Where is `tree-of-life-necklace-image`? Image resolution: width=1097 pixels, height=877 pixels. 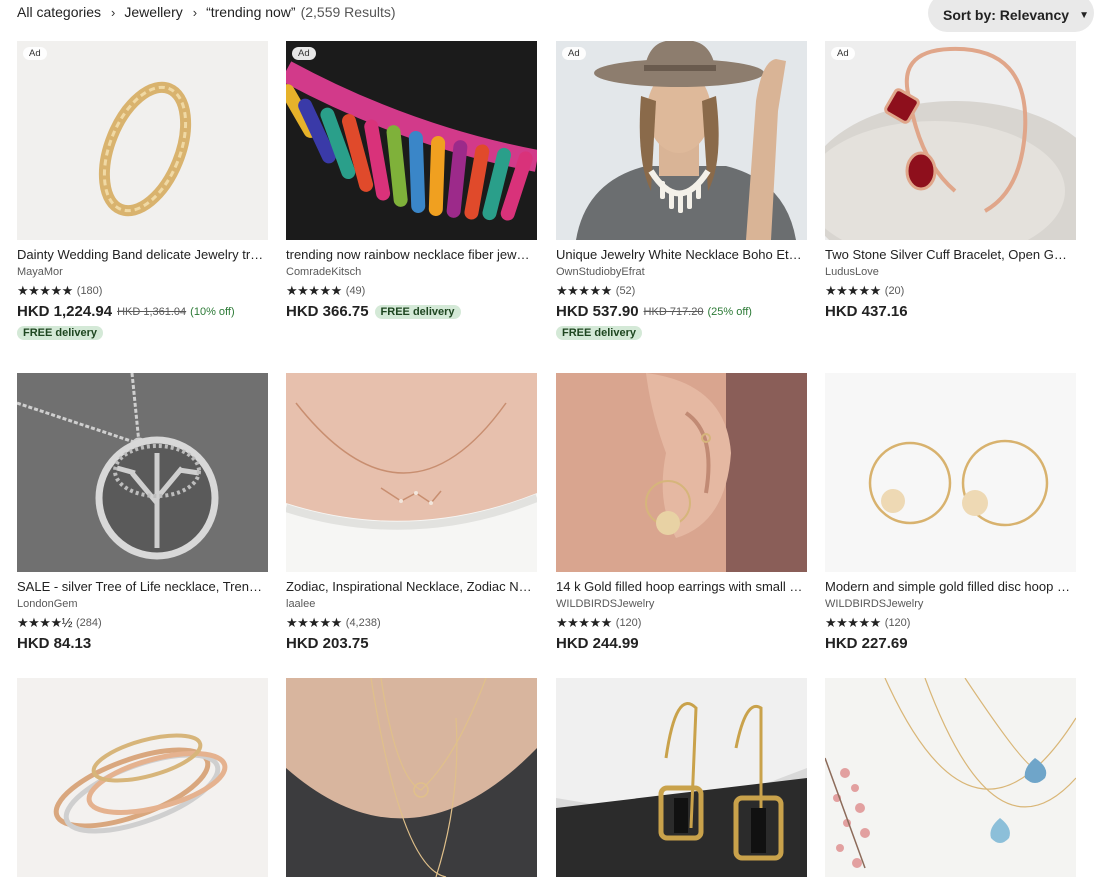
tree-of-life-necklace-image is located at coordinates (142, 472).